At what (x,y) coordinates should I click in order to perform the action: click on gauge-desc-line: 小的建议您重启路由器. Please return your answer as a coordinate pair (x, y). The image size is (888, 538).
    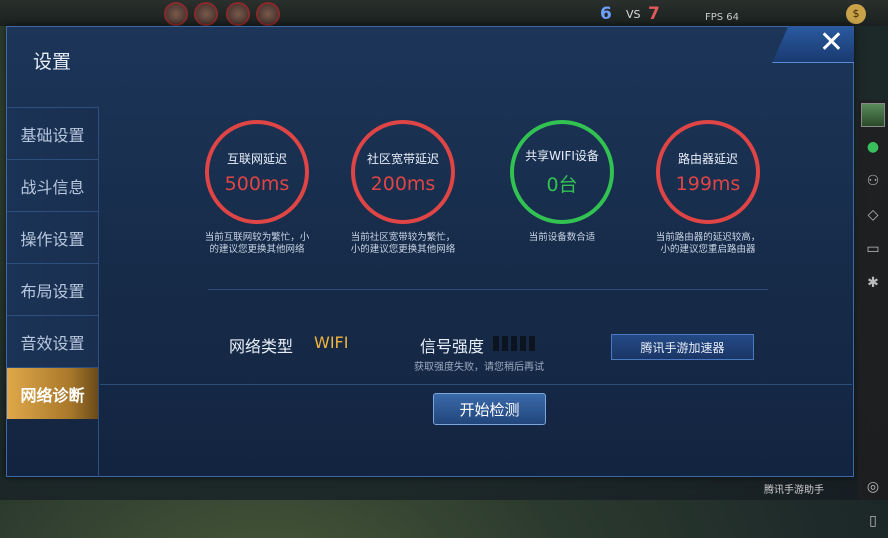
    Looking at the image, I should click on (708, 249).